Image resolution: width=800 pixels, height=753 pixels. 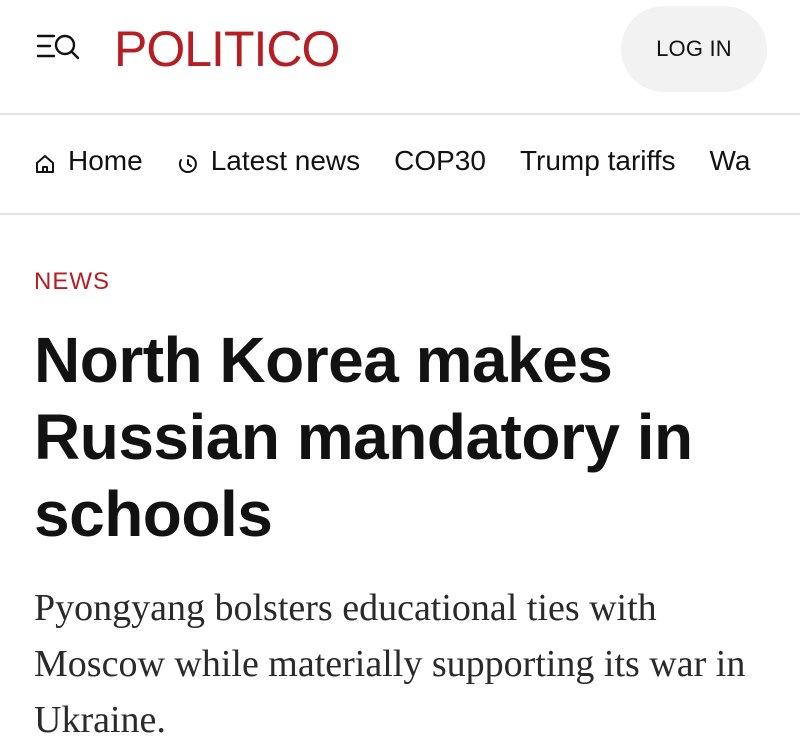 I want to click on login-button: LOG IN, so click(x=694, y=49).